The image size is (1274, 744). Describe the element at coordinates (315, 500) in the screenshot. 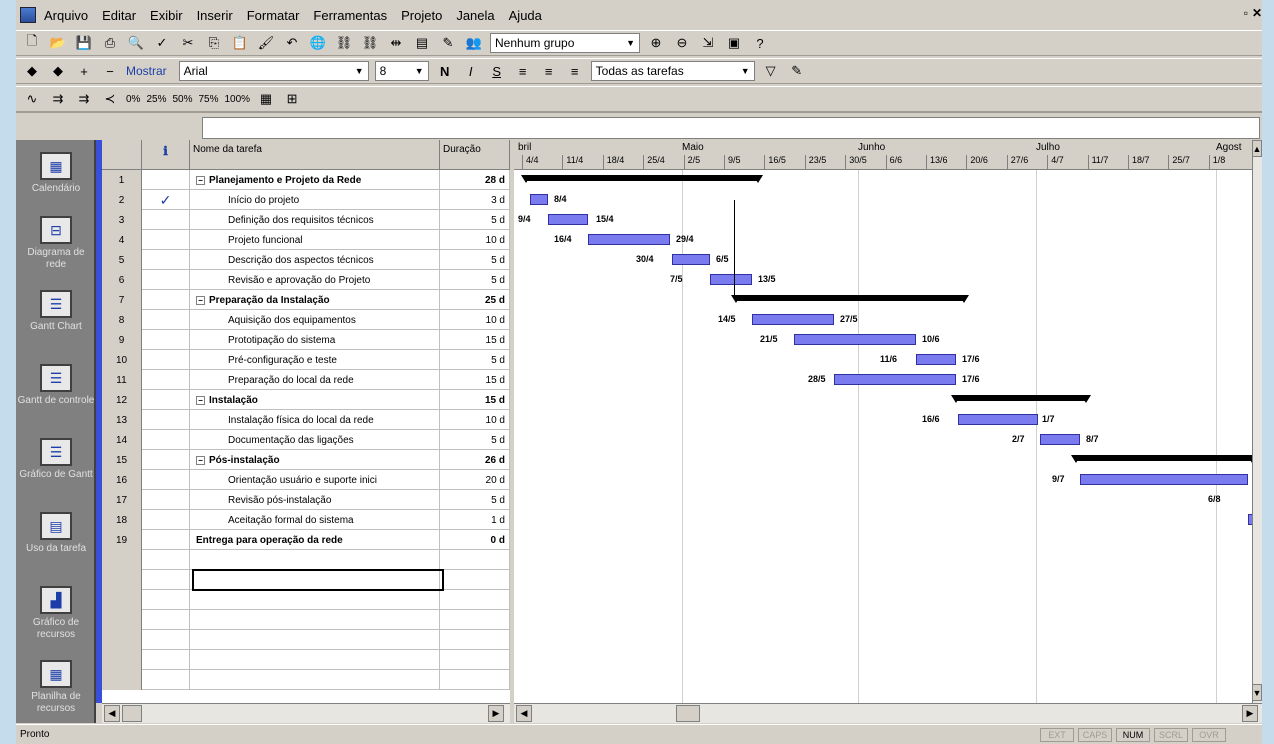

I see `row-task-name: Revisão pós-instalação` at that location.